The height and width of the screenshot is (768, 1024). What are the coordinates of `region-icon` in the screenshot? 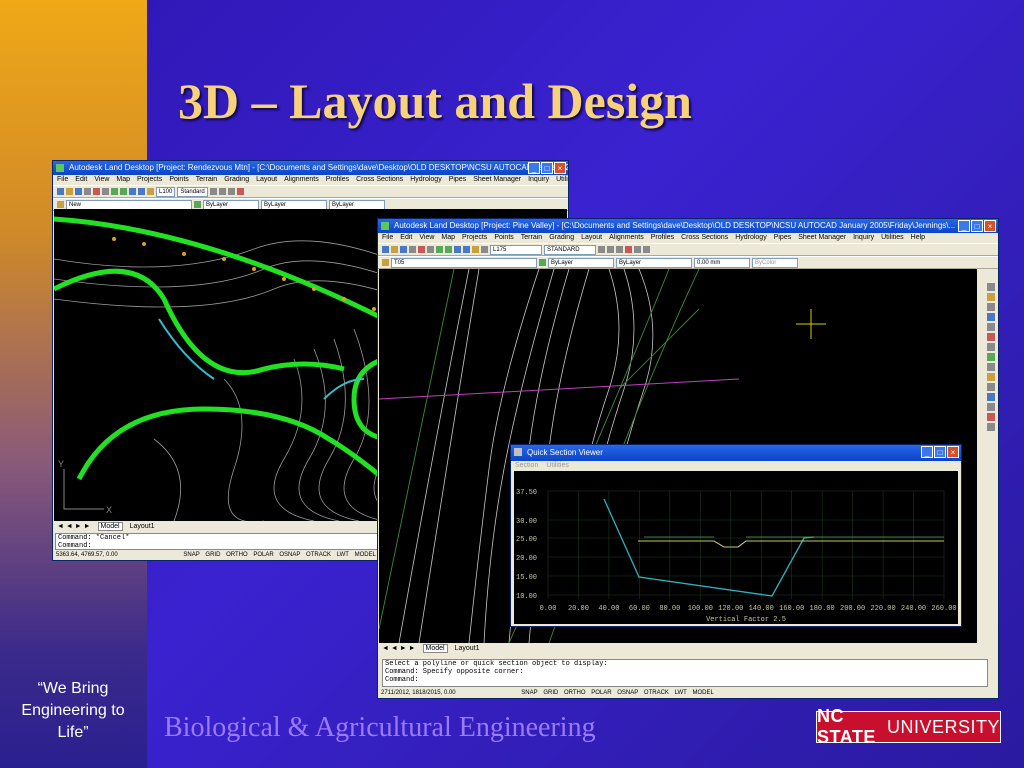 It's located at (991, 417).